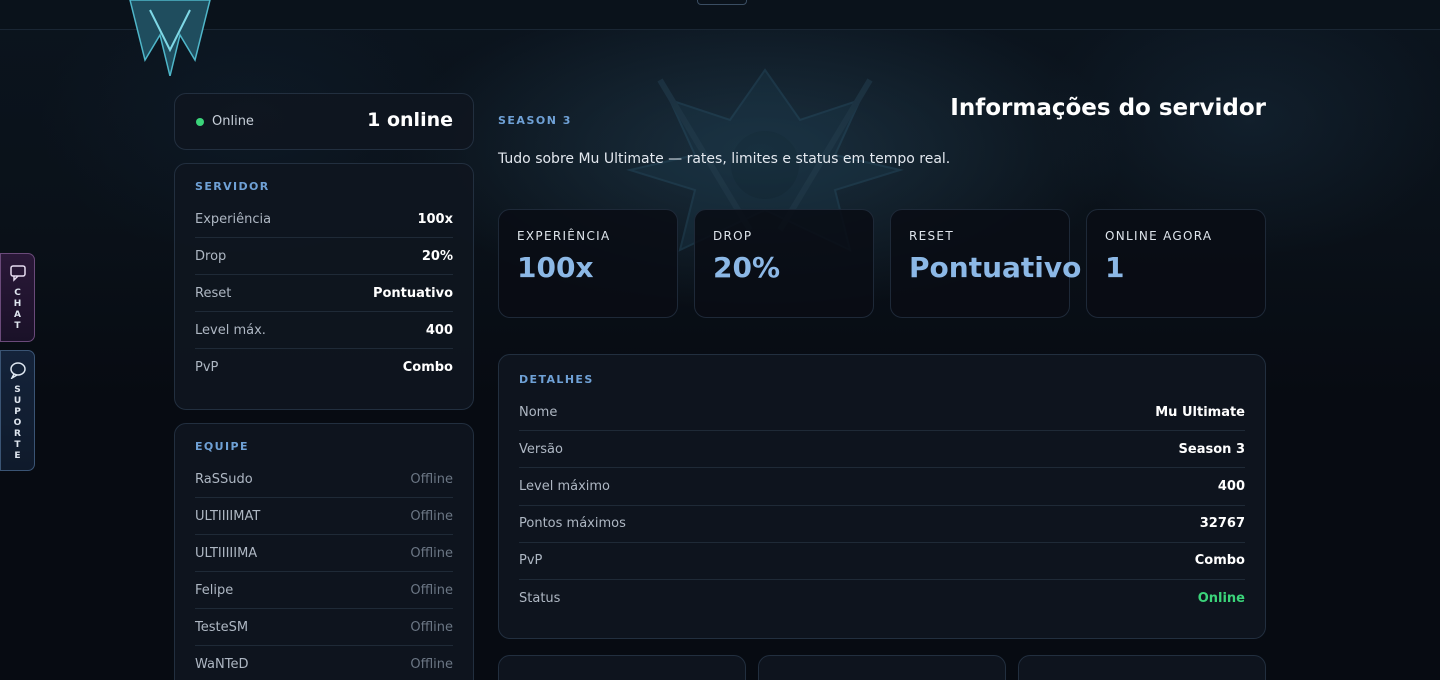 Image resolution: width=1440 pixels, height=680 pixels. Describe the element at coordinates (1211, 449) in the screenshot. I see `details-row-value: Season 3` at that location.